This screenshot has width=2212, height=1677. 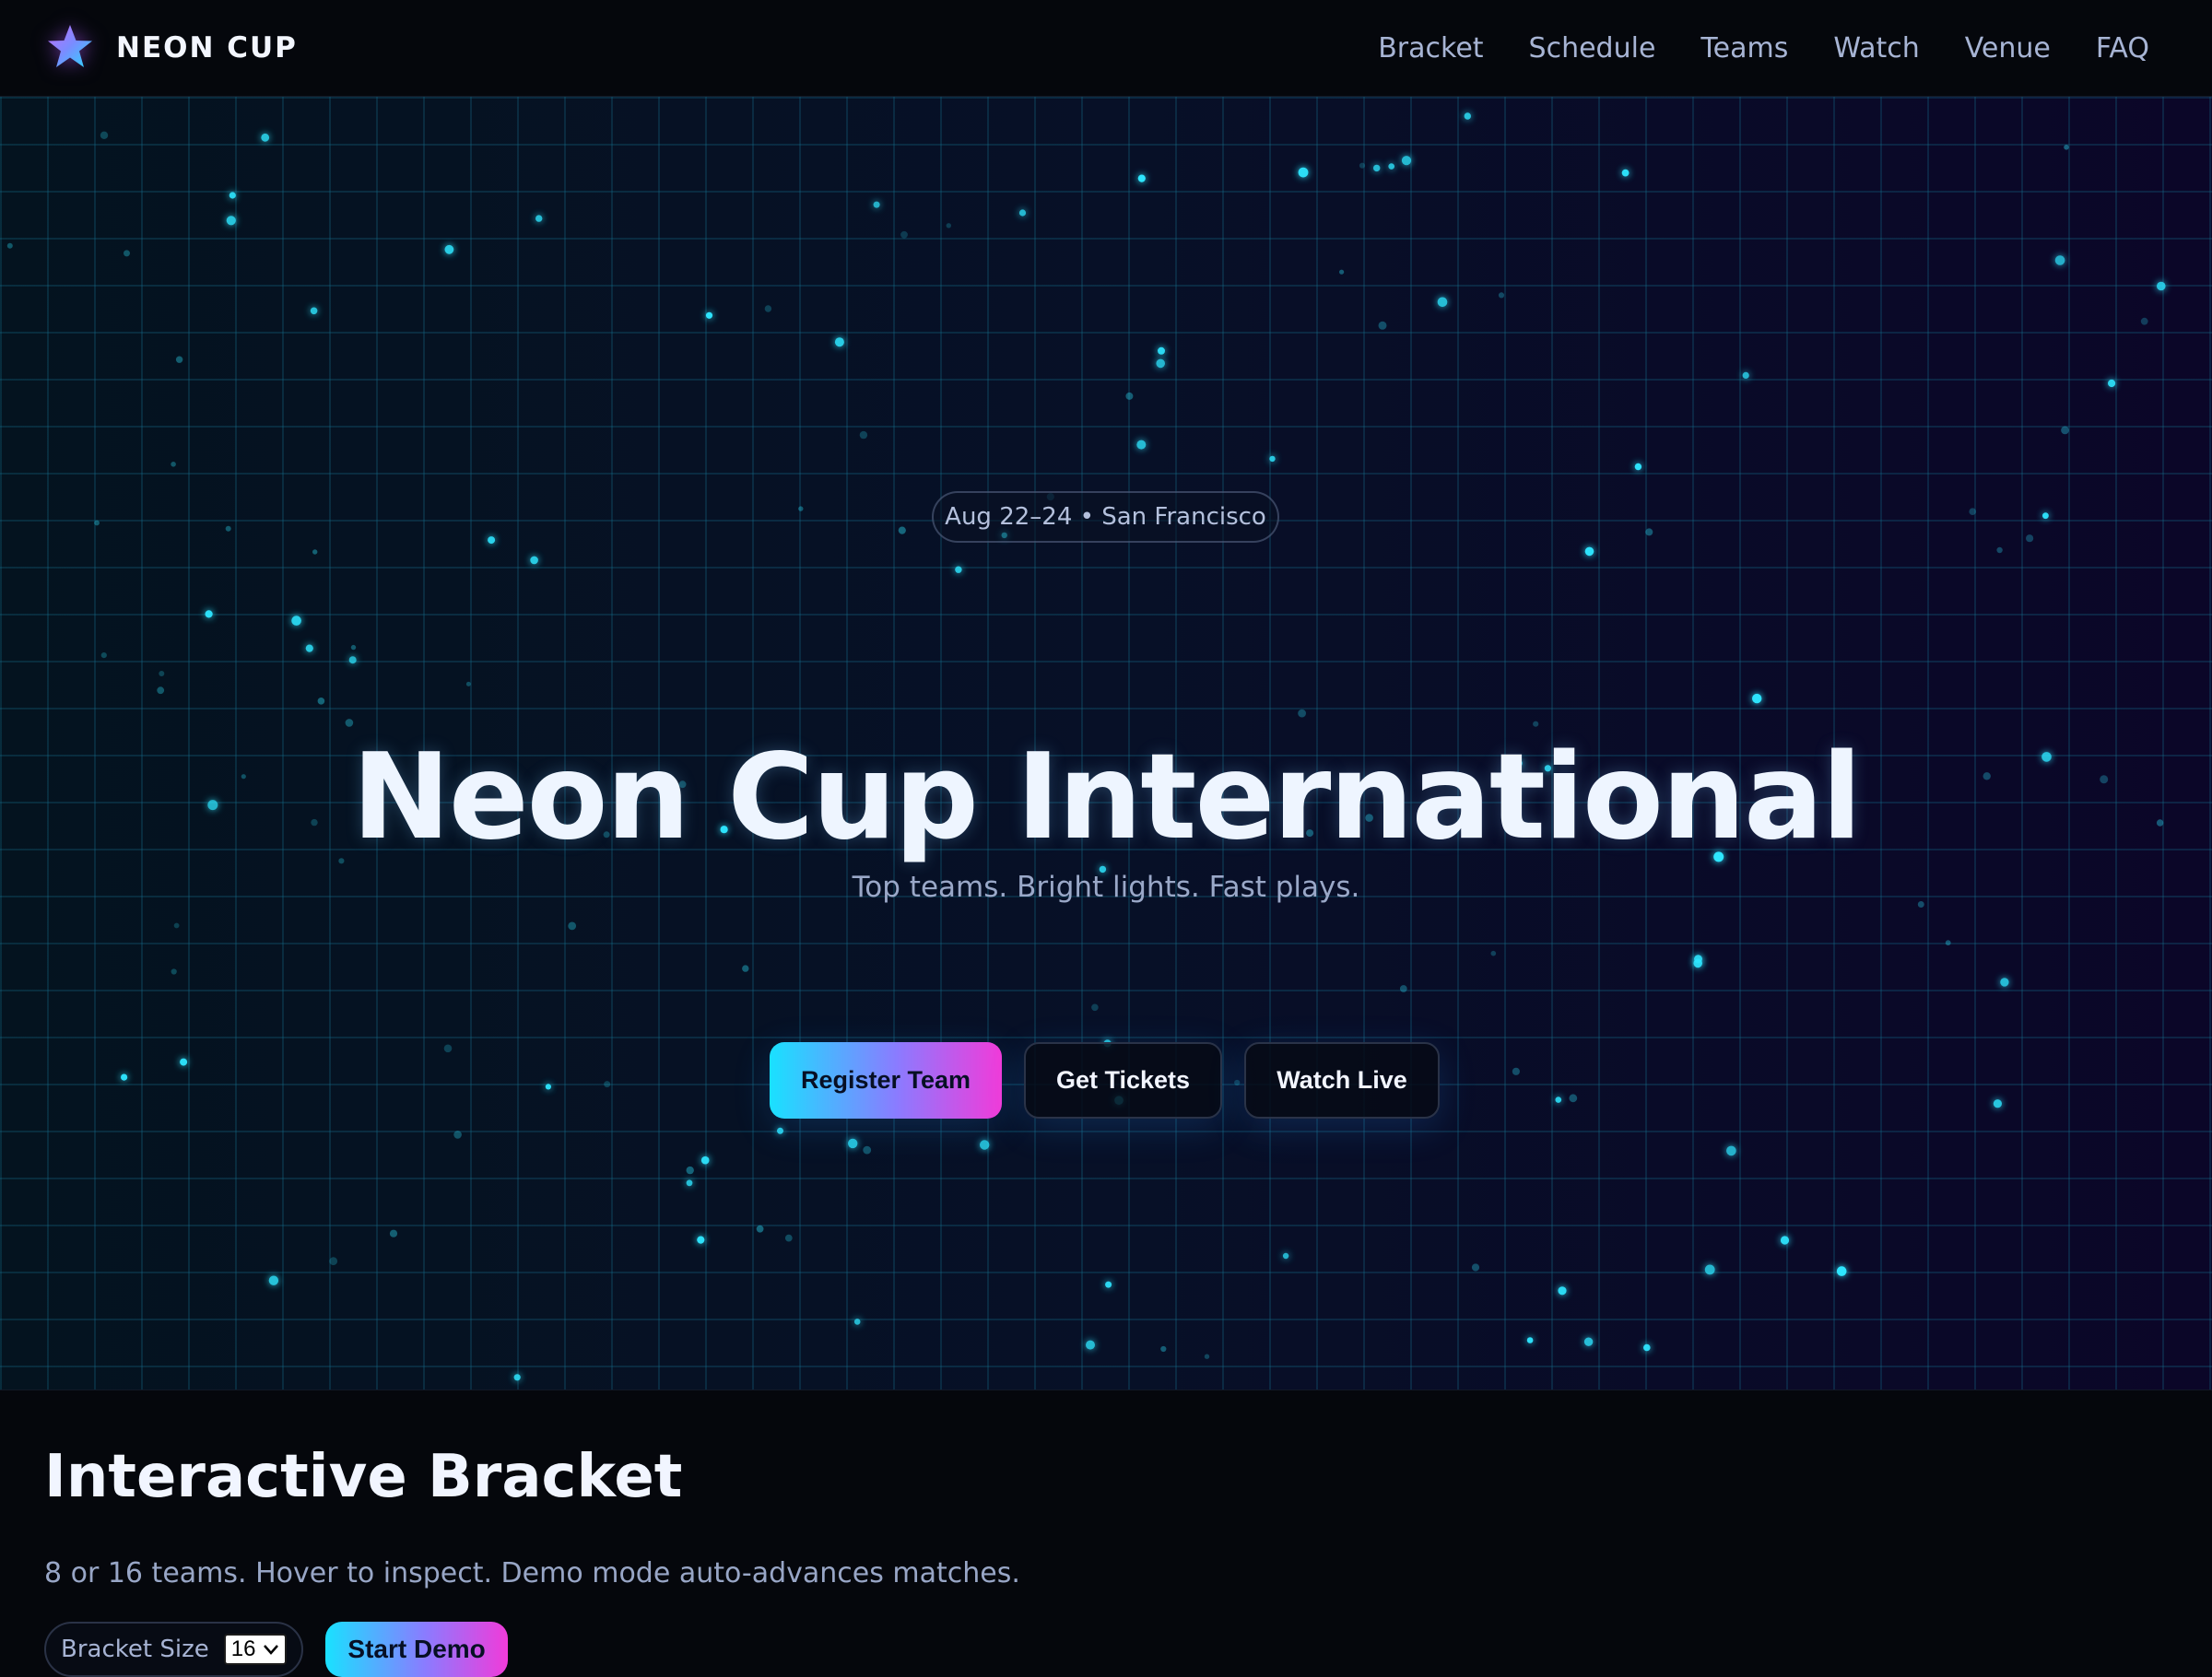 I want to click on nav-link-faq: FAQ, so click(x=2122, y=48).